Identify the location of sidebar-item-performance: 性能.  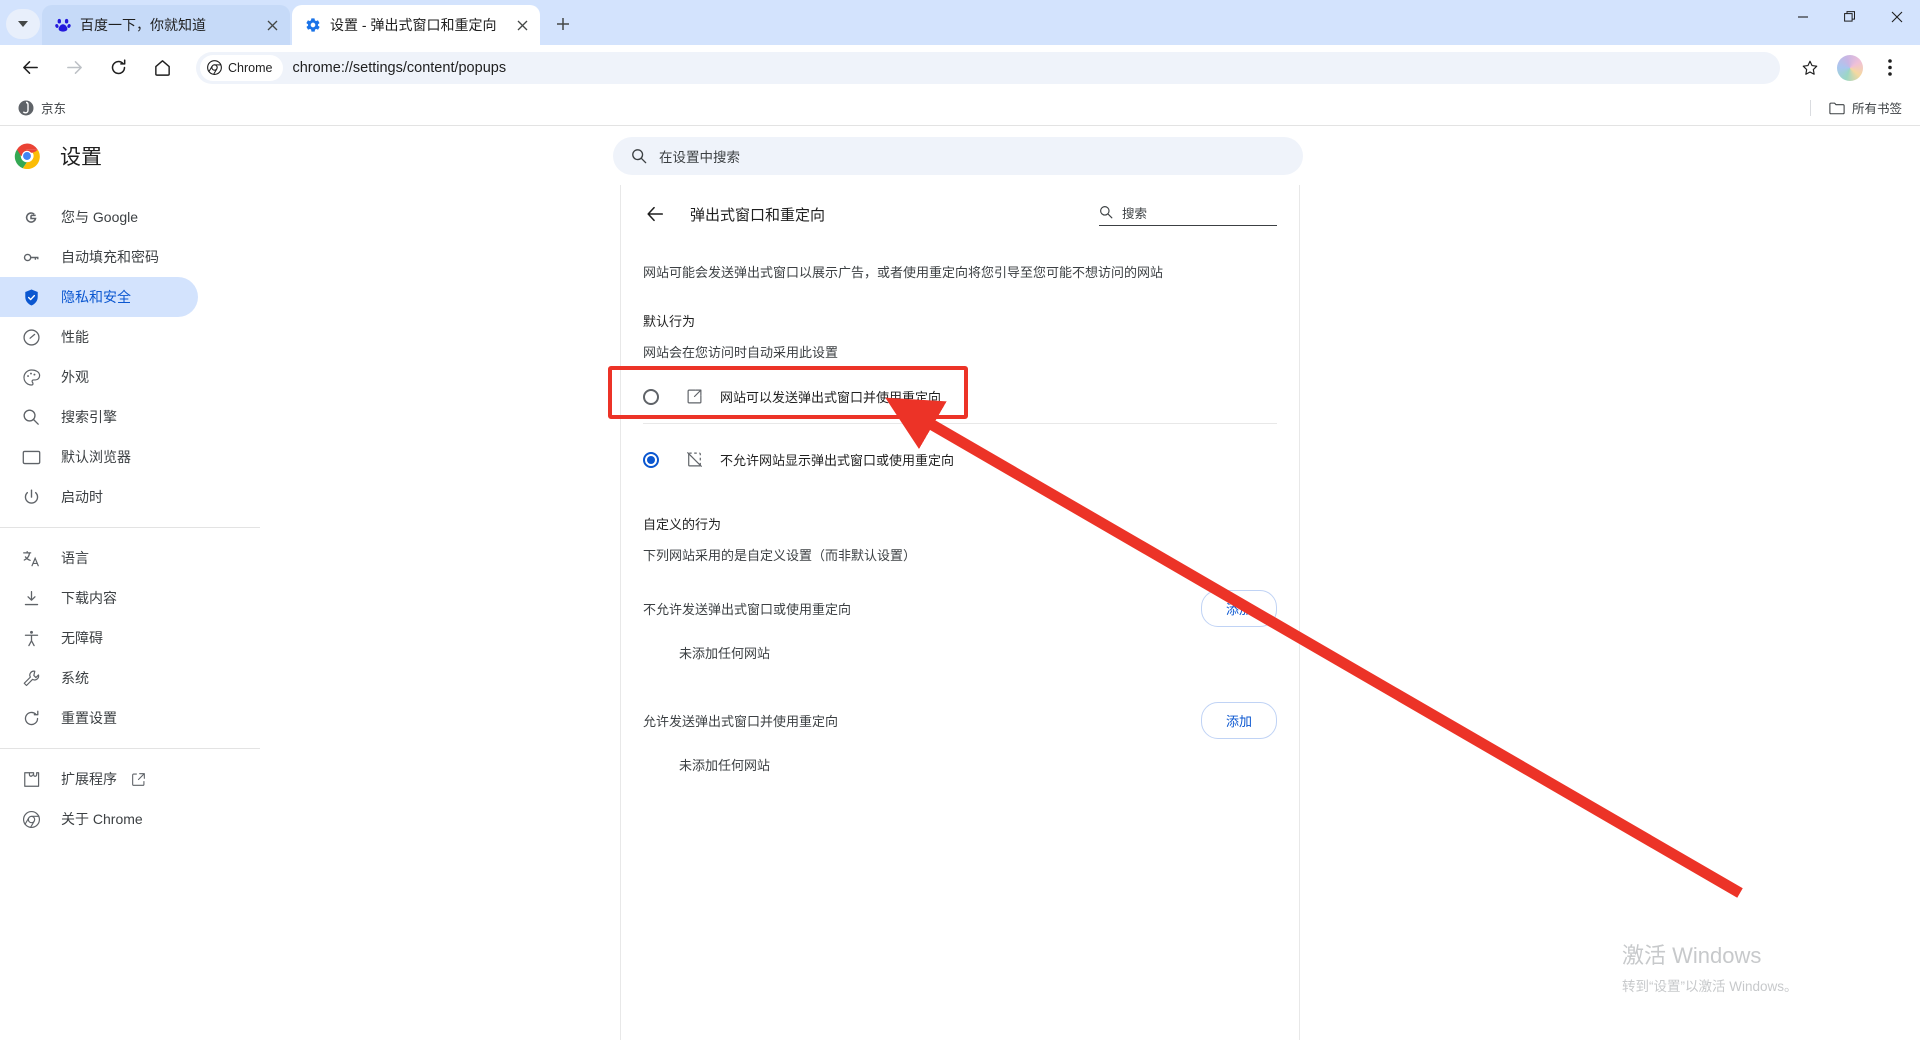
(99, 337).